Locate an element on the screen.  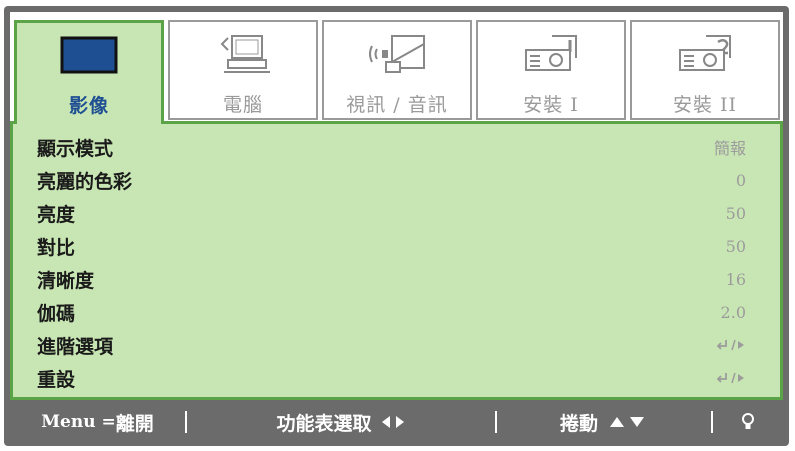
setting-label: 進階選項 is located at coordinates (75, 346).